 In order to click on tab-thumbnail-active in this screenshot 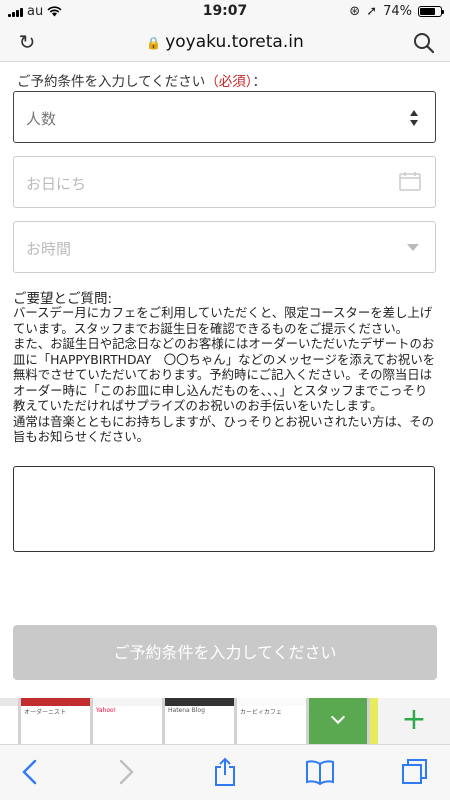, I will do `click(338, 721)`.